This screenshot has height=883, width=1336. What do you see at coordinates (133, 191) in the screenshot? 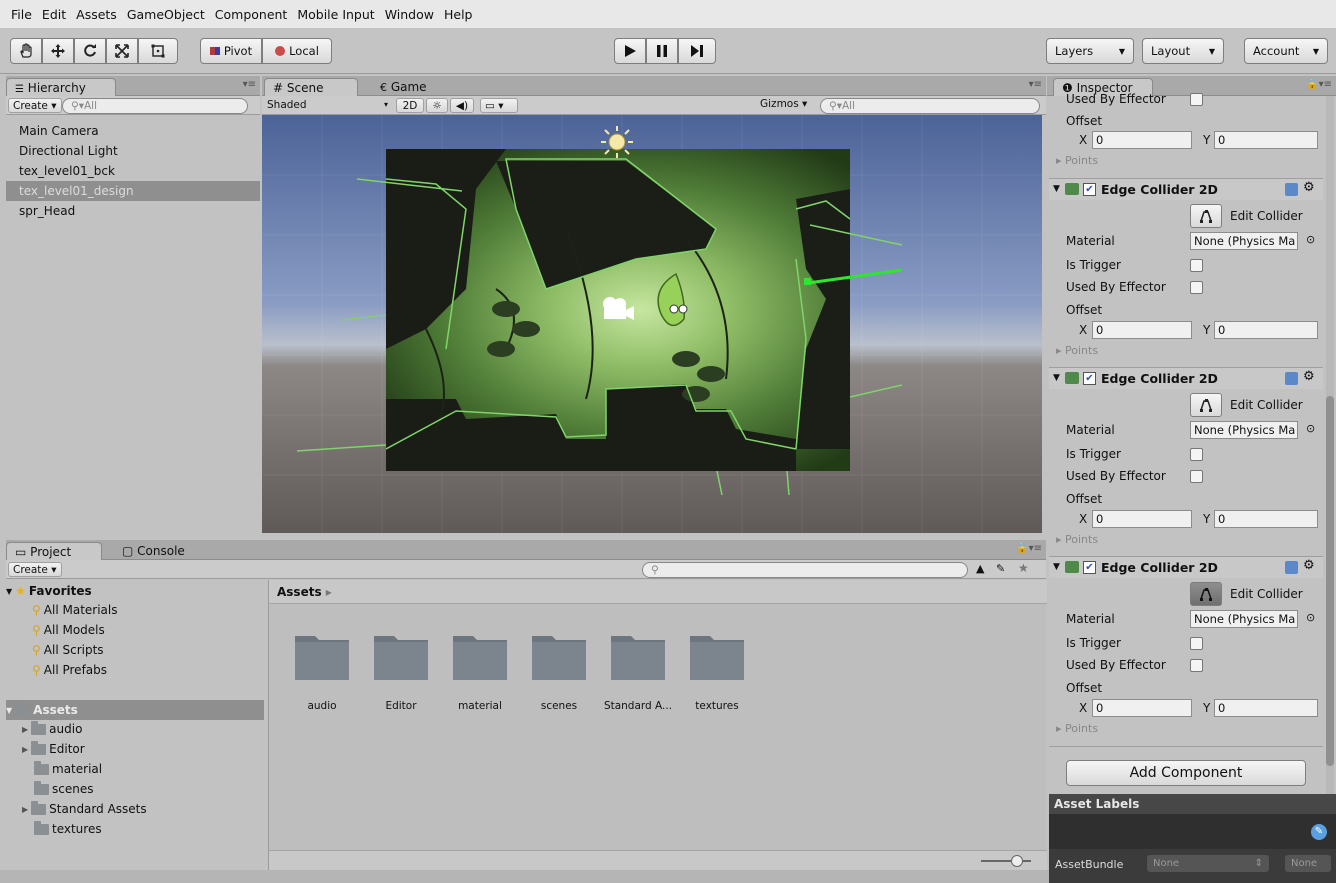
I see `hierarchy-item-level-design: tex_level01_design` at bounding box center [133, 191].